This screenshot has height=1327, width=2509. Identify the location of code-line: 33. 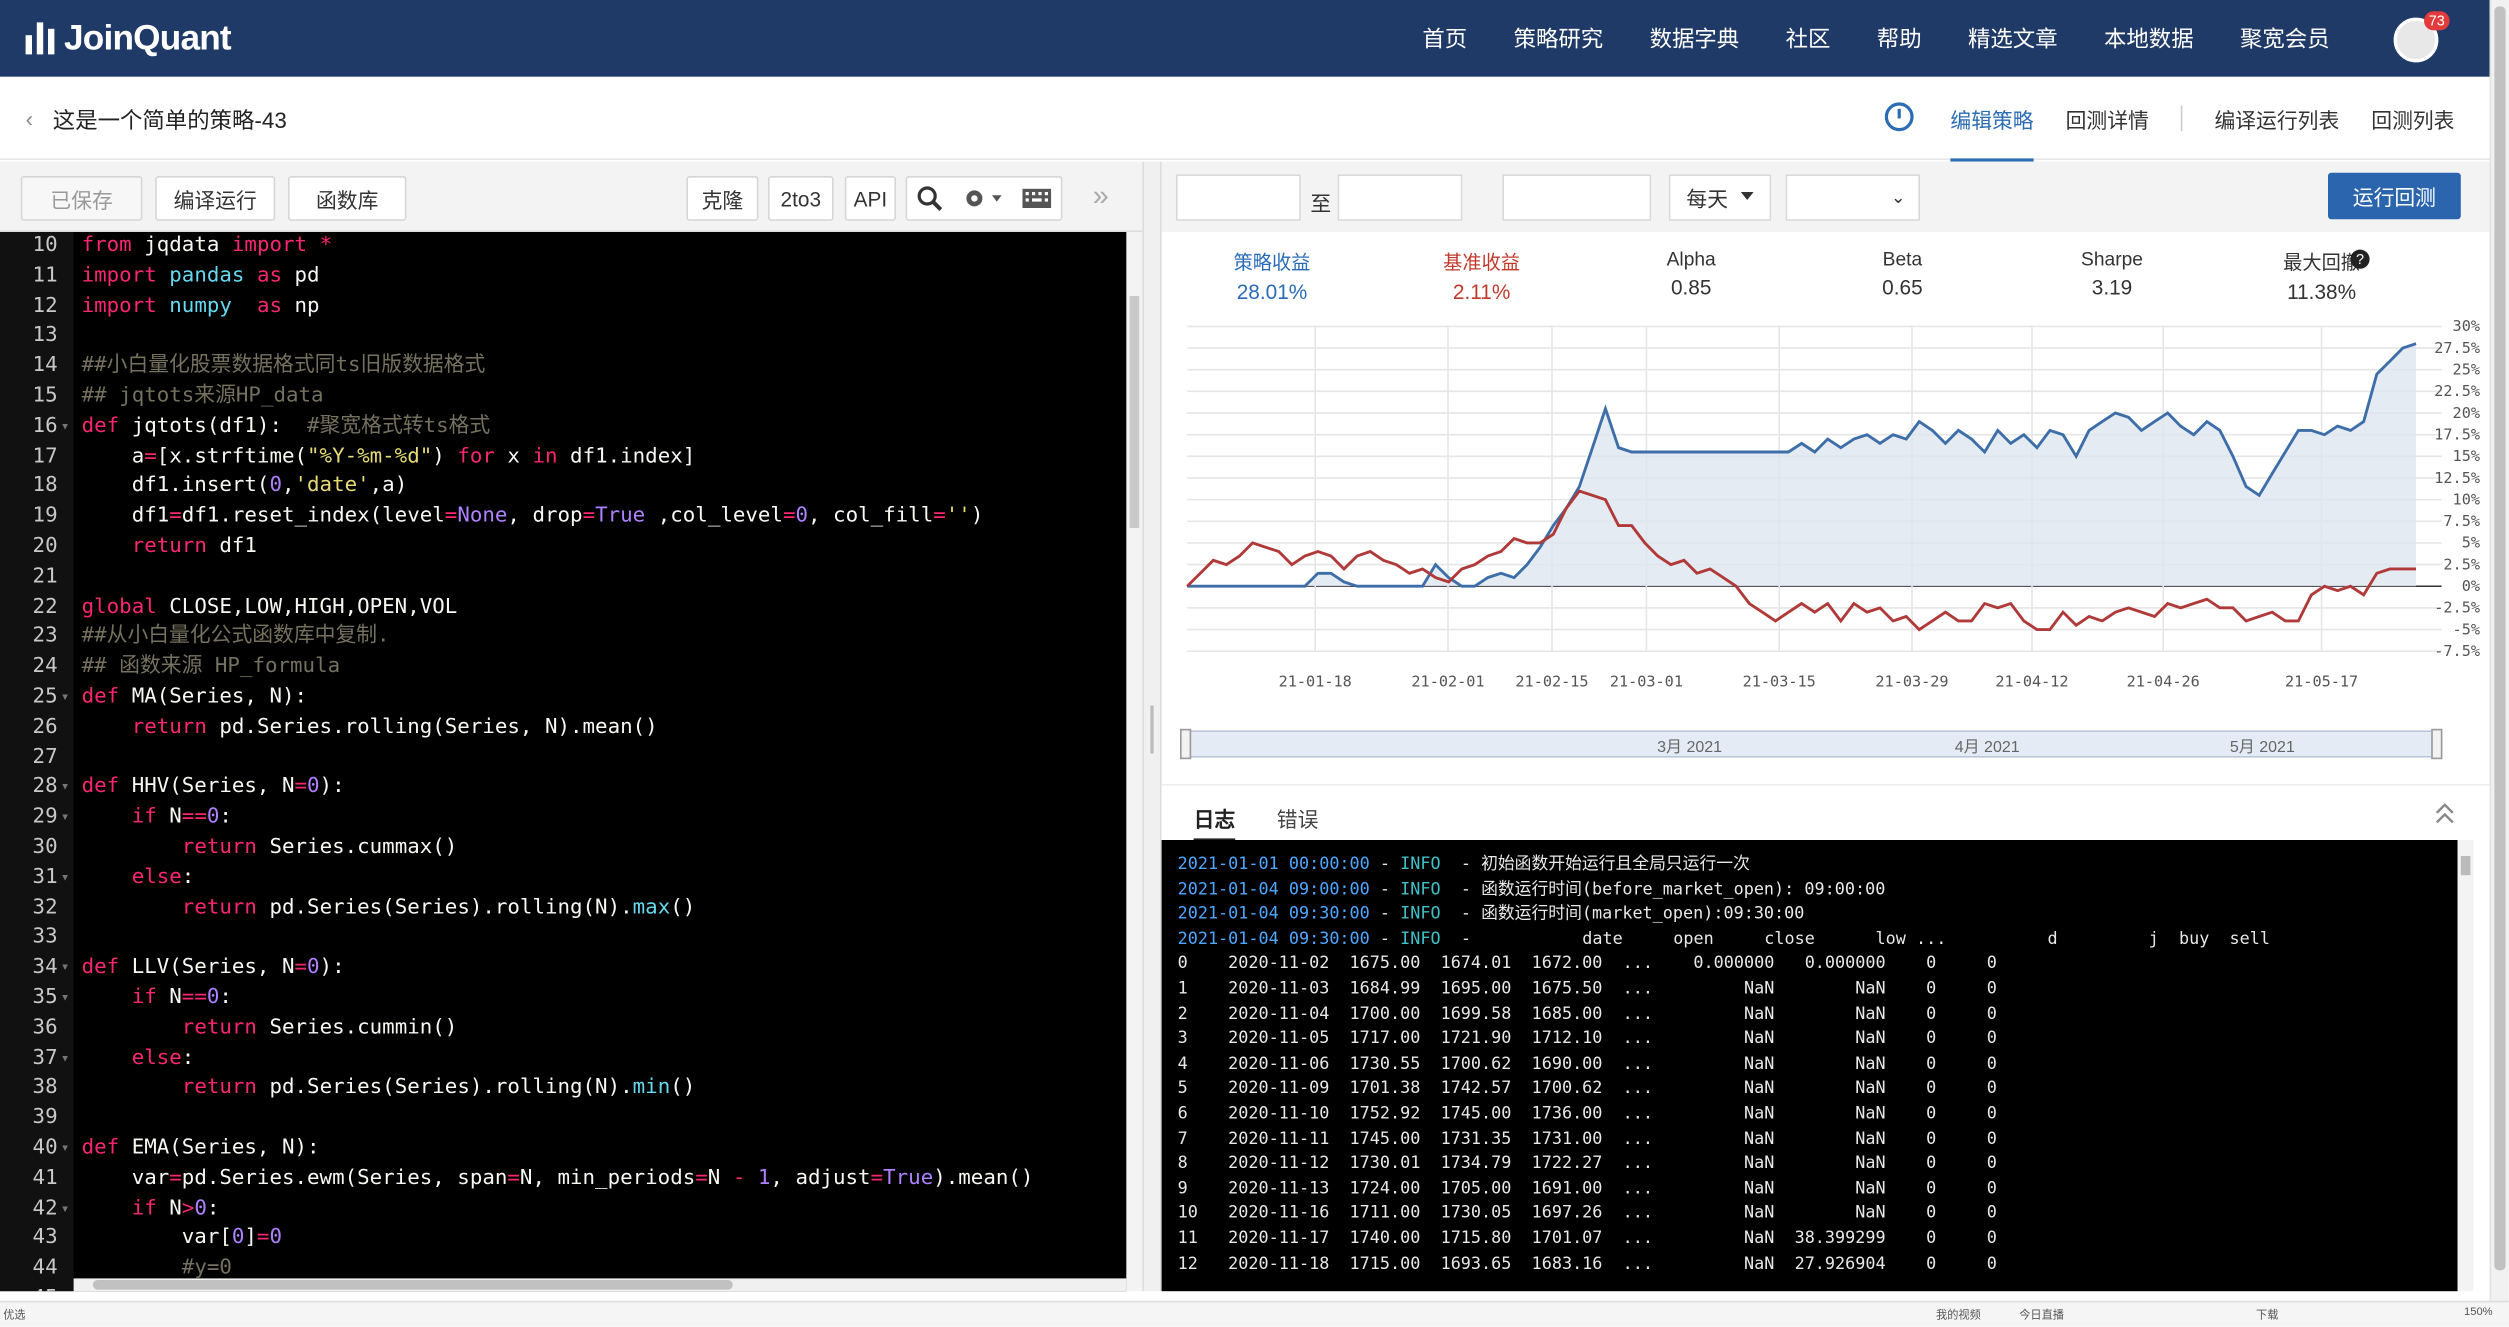
(560, 939).